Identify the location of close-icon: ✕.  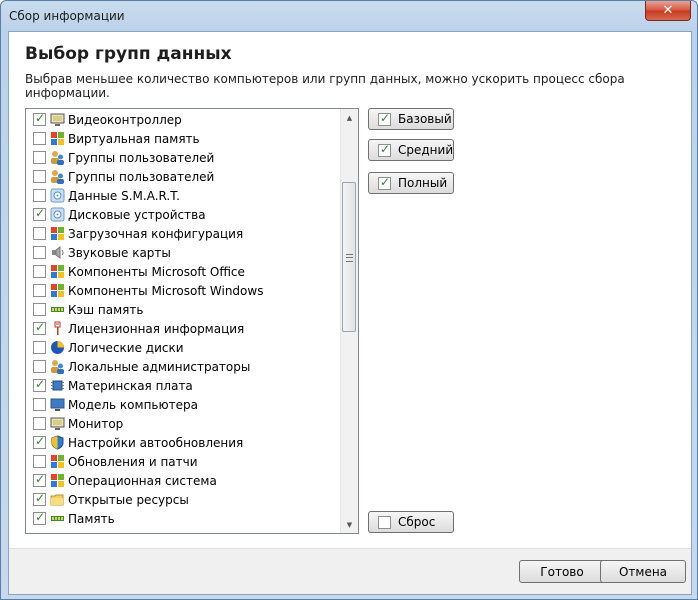
(668, 10).